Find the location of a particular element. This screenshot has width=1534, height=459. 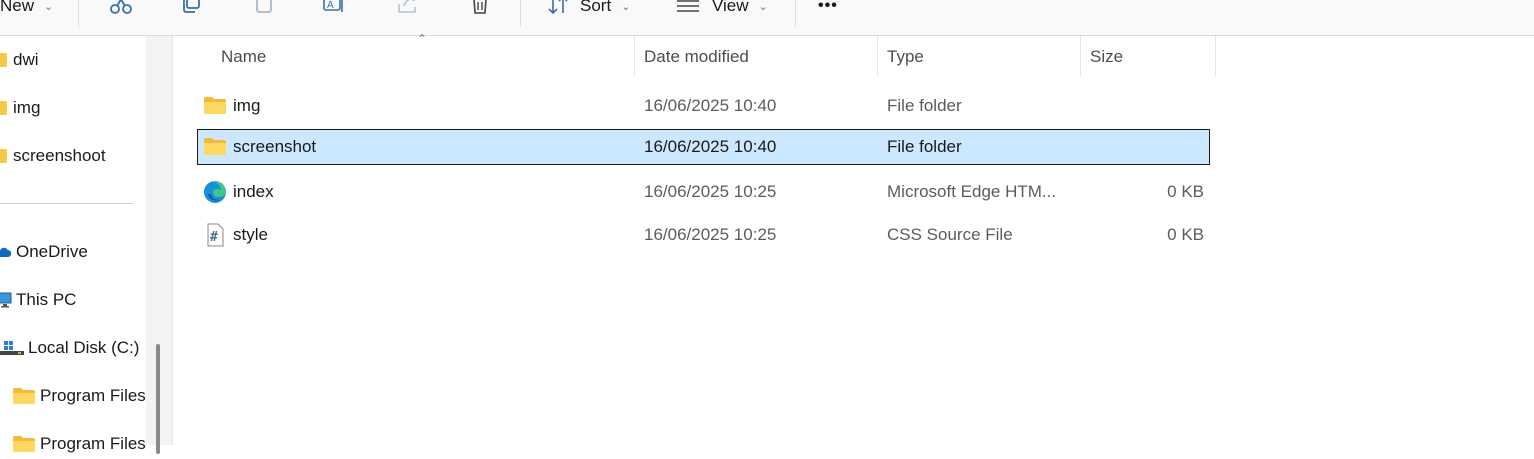

paste-icon is located at coordinates (264, 6).